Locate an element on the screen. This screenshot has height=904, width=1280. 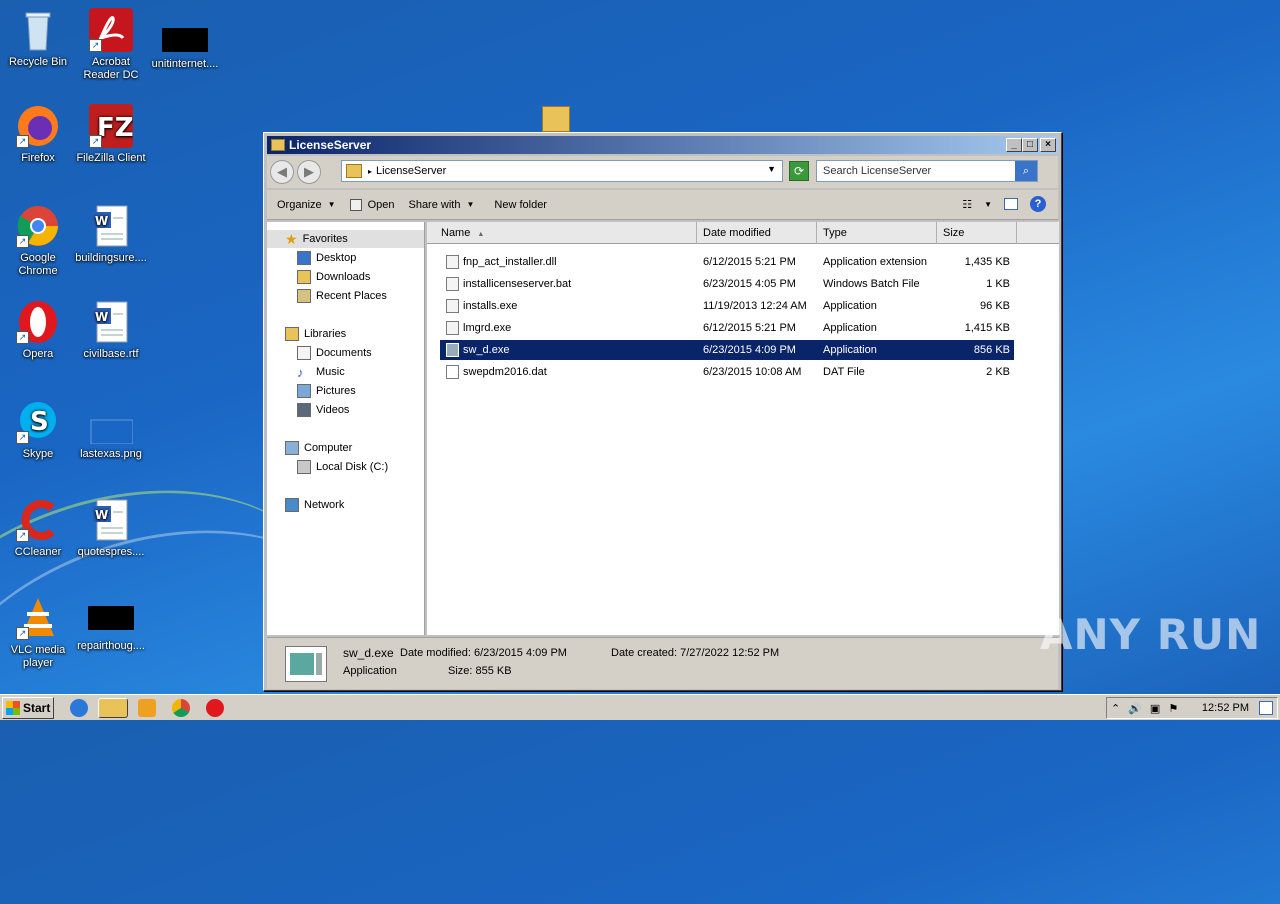
desktop-icon-lastexas: lastexas.png is located at coordinates (111, 430).